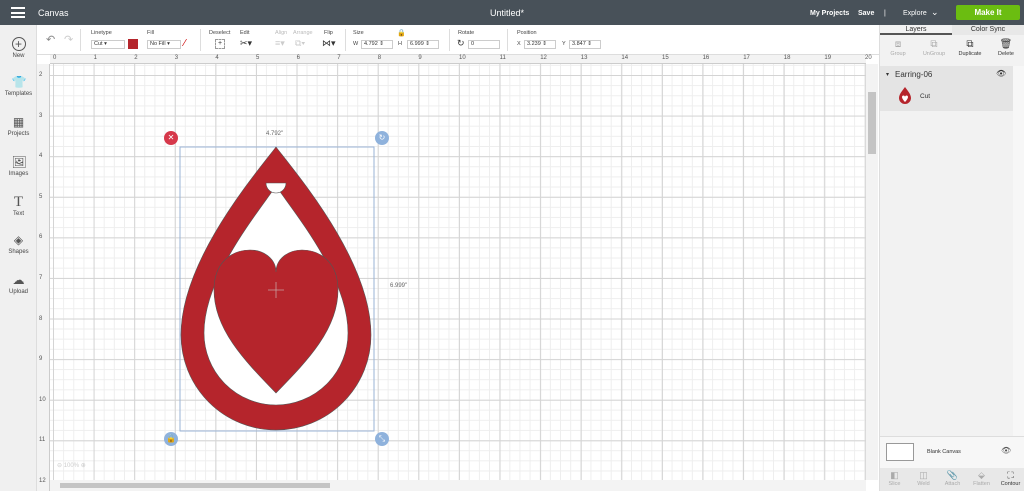 This screenshot has height=491, width=1024. Describe the element at coordinates (970, 44) in the screenshot. I see `duplicate-icon: ⧉` at that location.